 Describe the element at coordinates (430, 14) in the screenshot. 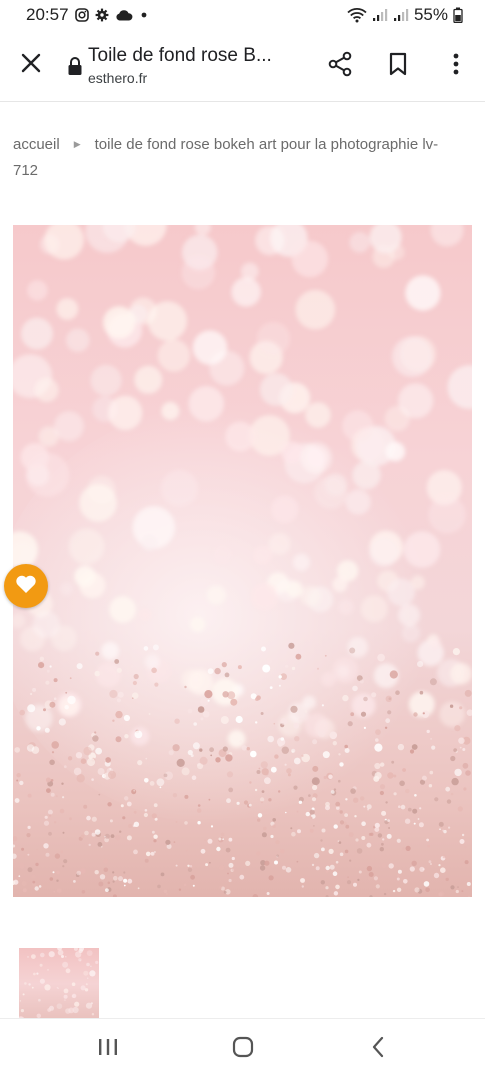

I see `battery-percent: 55%` at that location.